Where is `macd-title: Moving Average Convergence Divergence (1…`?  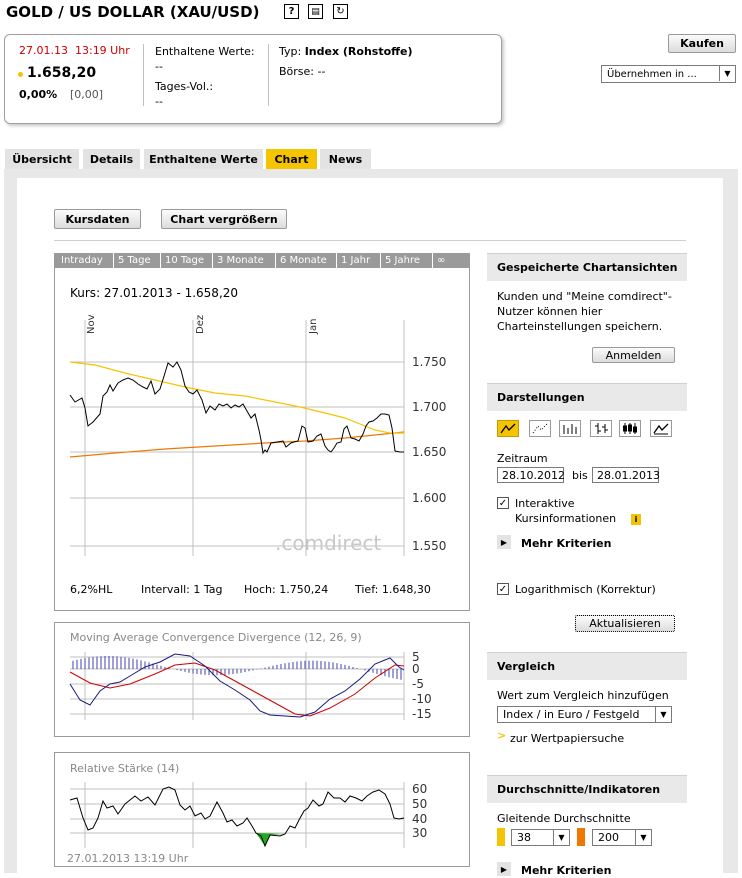 macd-title: Moving Average Convergence Divergence (1… is located at coordinates (216, 637).